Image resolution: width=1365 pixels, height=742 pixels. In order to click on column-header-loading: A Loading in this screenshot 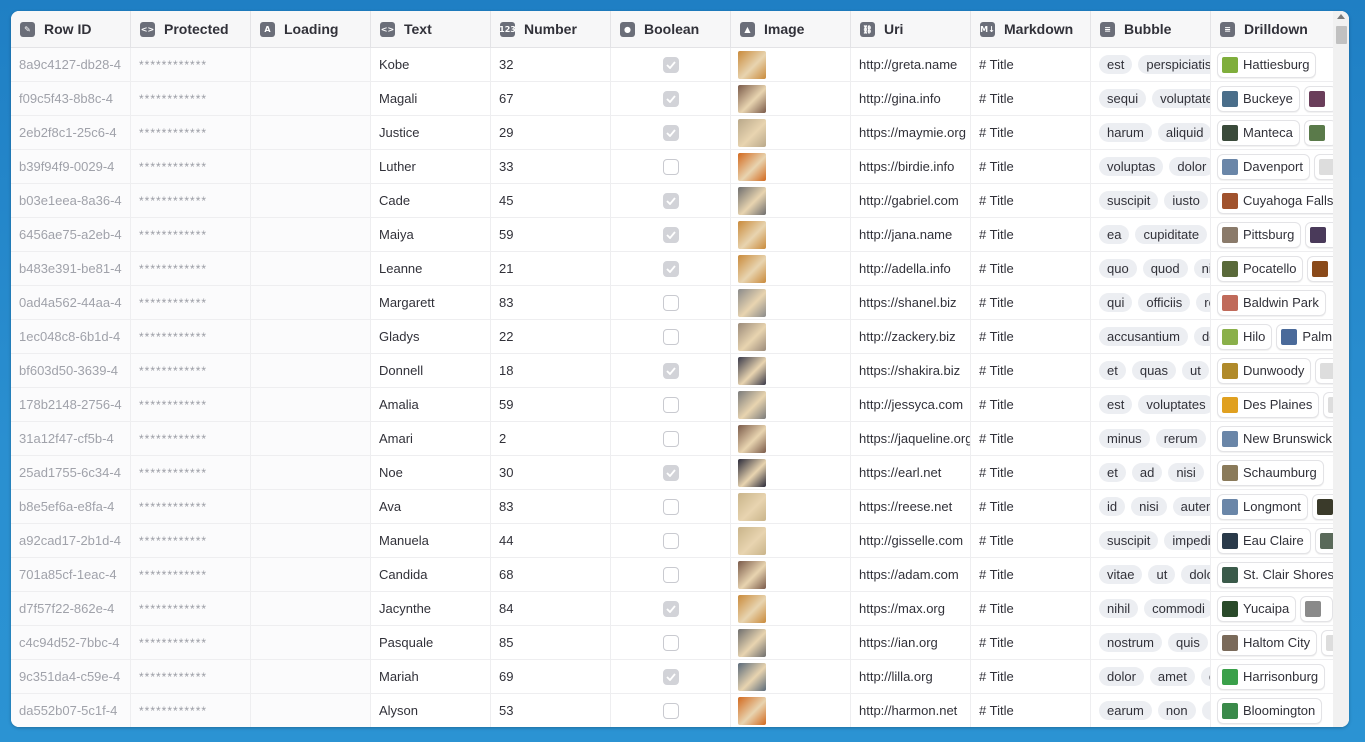, I will do `click(311, 29)`.